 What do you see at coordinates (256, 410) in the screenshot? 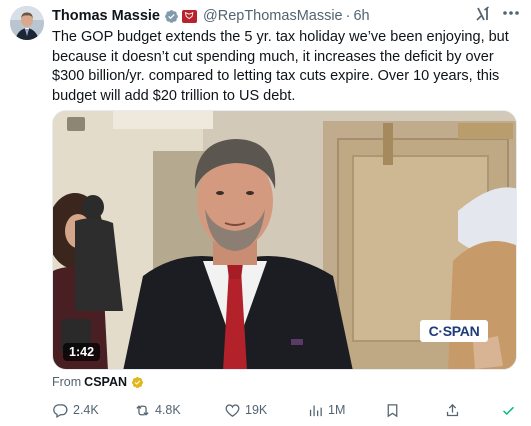
I see `like-count: 19K` at bounding box center [256, 410].